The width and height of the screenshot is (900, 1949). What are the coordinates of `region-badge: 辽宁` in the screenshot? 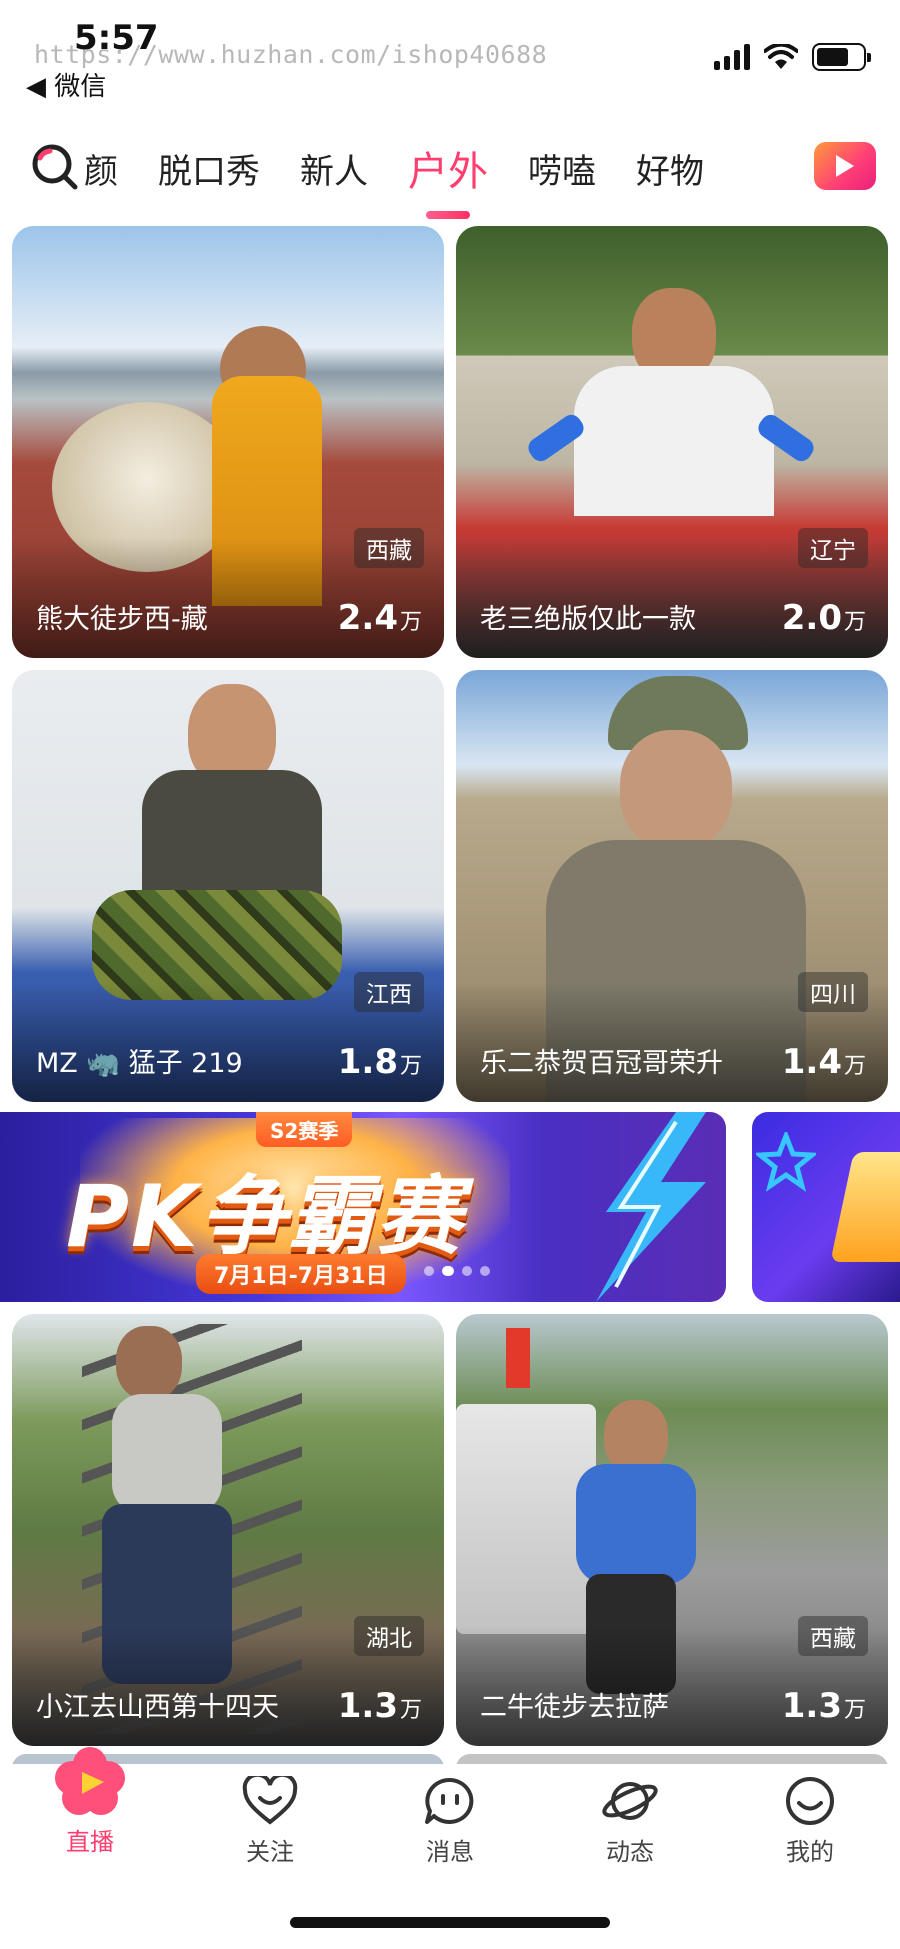 It's located at (833, 548).